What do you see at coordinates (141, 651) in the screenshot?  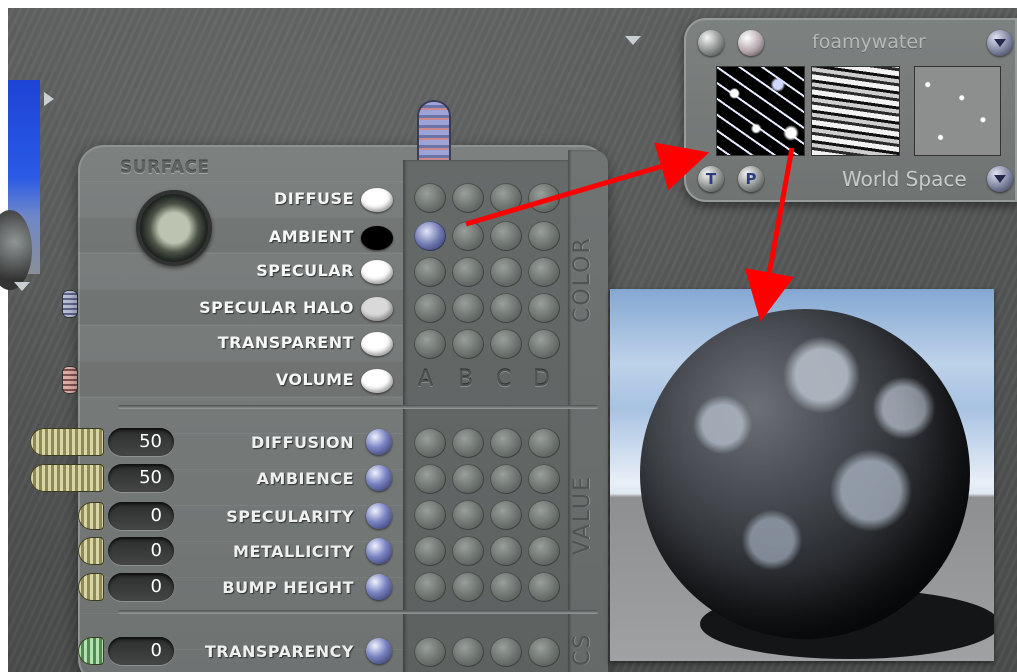 I see `transparency-value-field: 0` at bounding box center [141, 651].